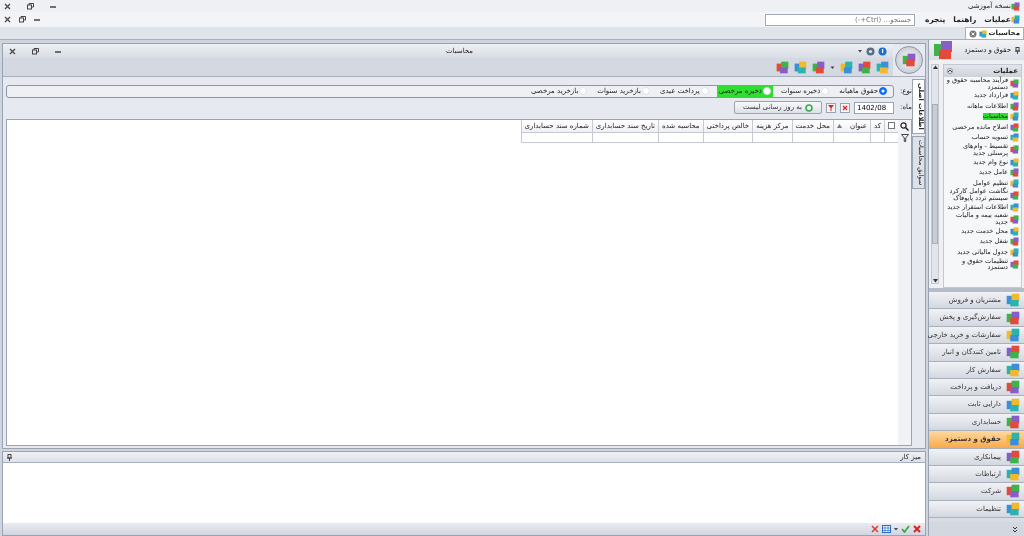  I want to click on app-menu-button, so click(909, 60).